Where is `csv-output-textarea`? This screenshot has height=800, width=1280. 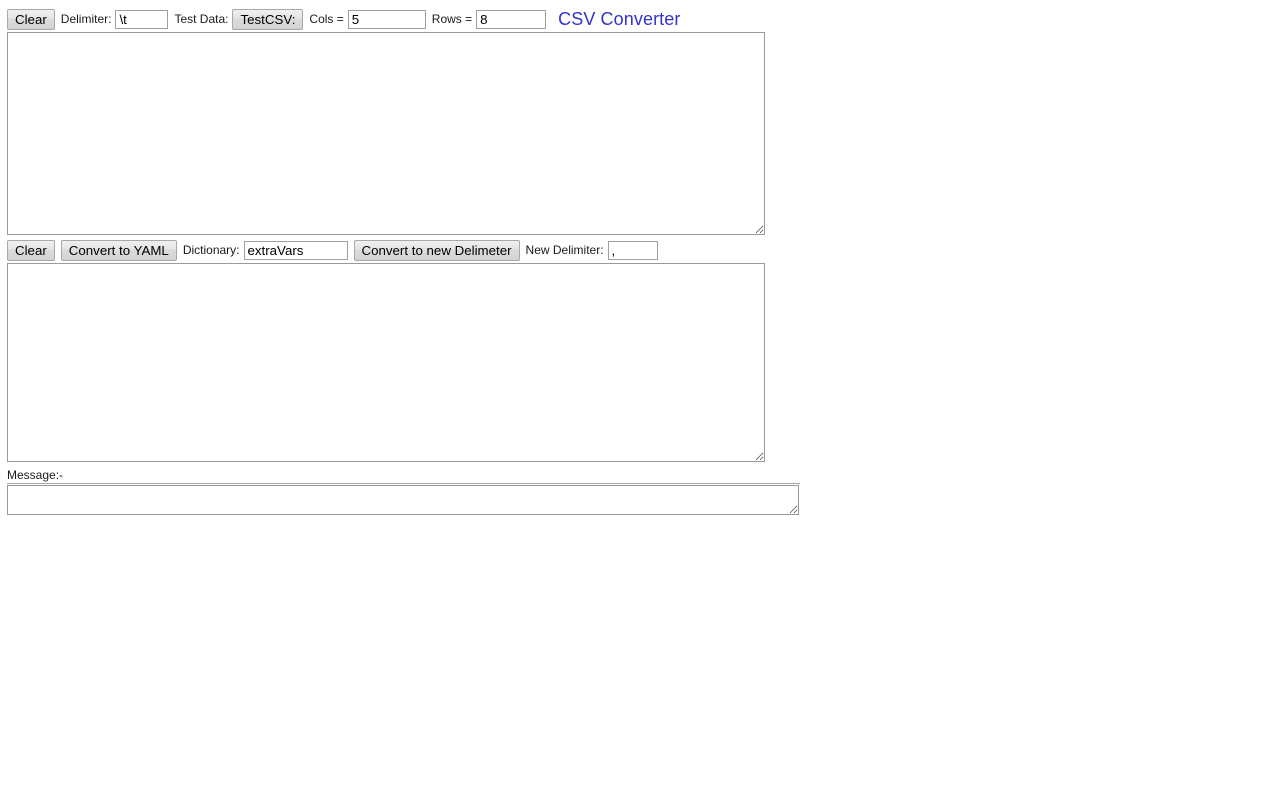 csv-output-textarea is located at coordinates (386, 362).